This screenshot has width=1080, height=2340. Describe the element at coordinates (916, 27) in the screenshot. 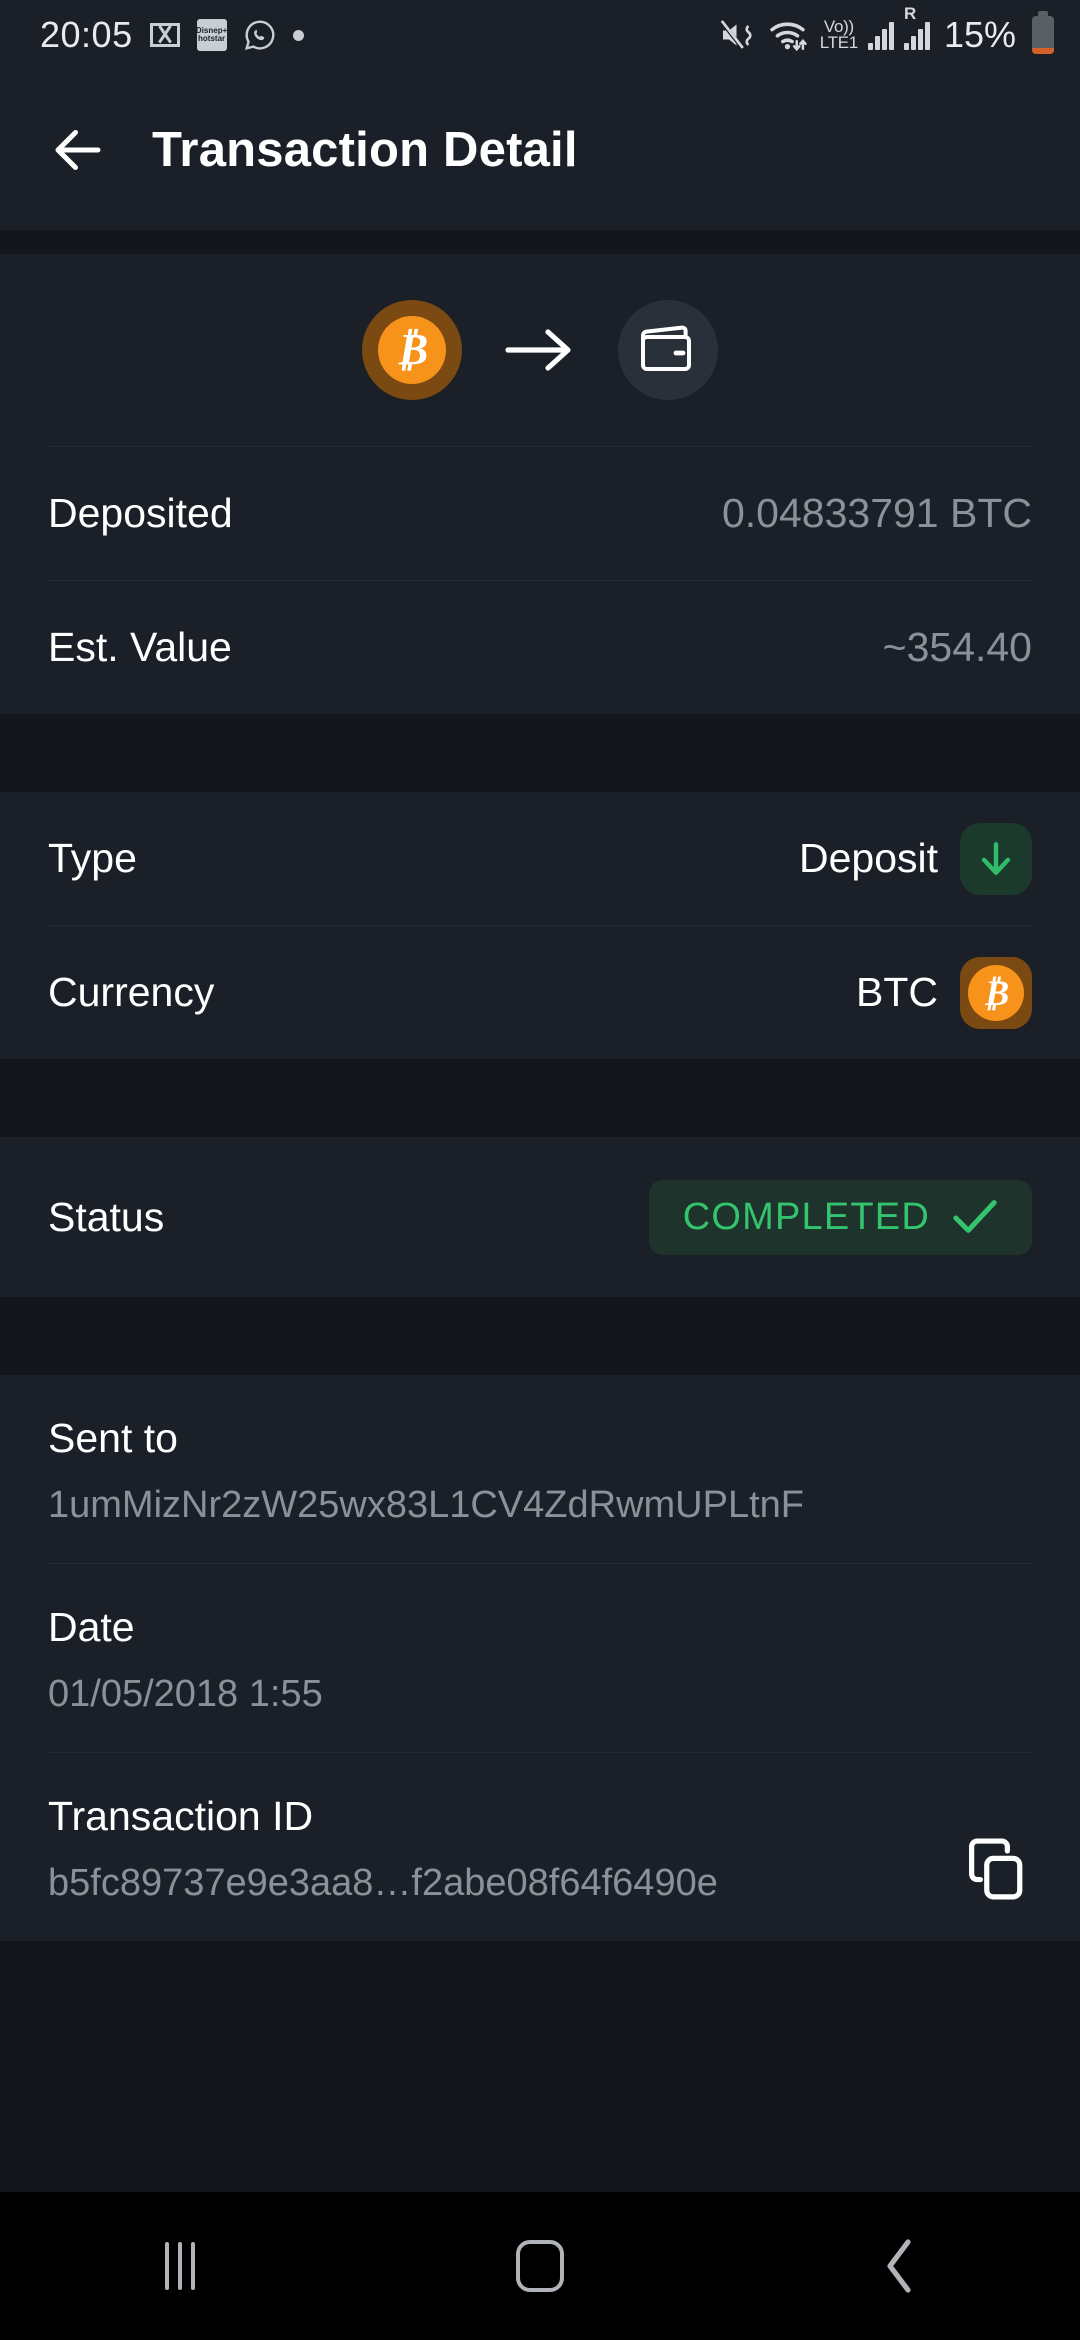

I see `roaming-signal-icon: R` at that location.